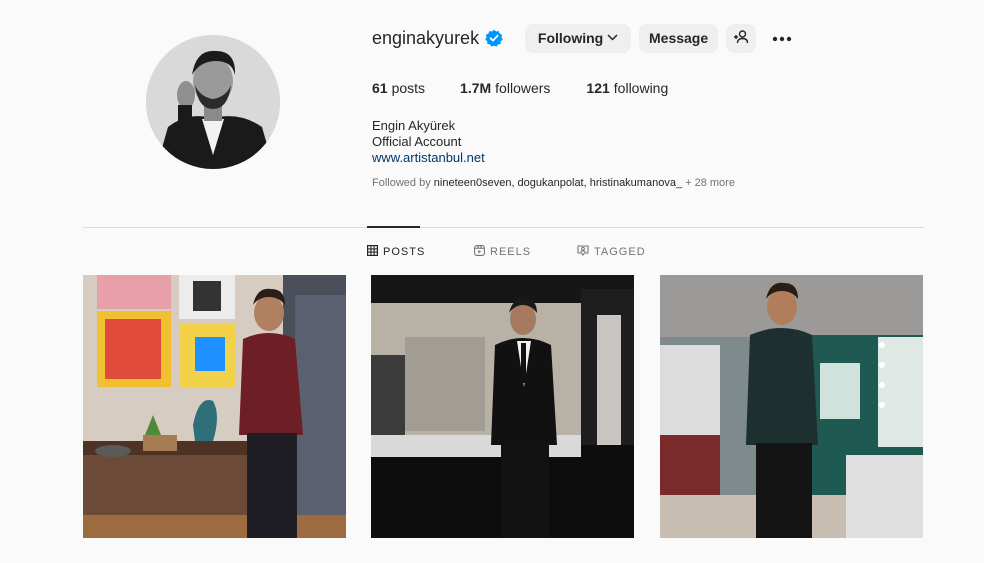 This screenshot has width=984, height=563. What do you see at coordinates (612, 38) in the screenshot?
I see `chevron-down-icon` at bounding box center [612, 38].